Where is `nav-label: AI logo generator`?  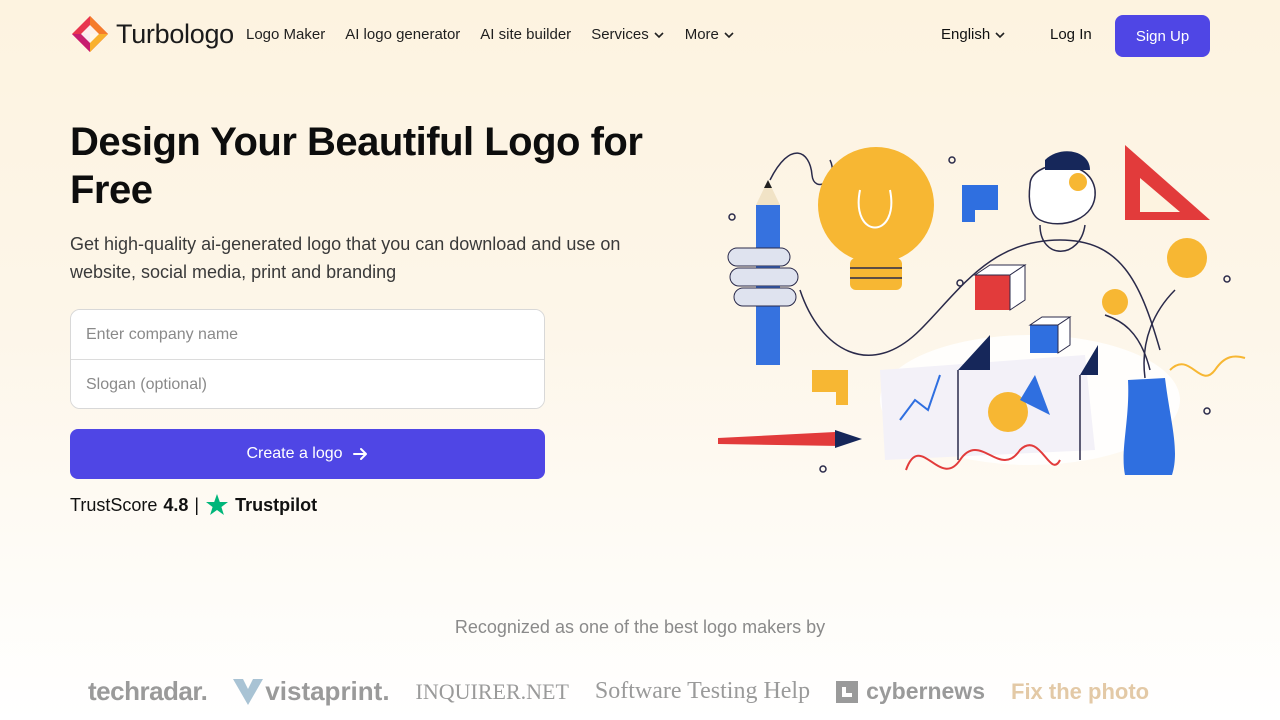 nav-label: AI logo generator is located at coordinates (403, 34).